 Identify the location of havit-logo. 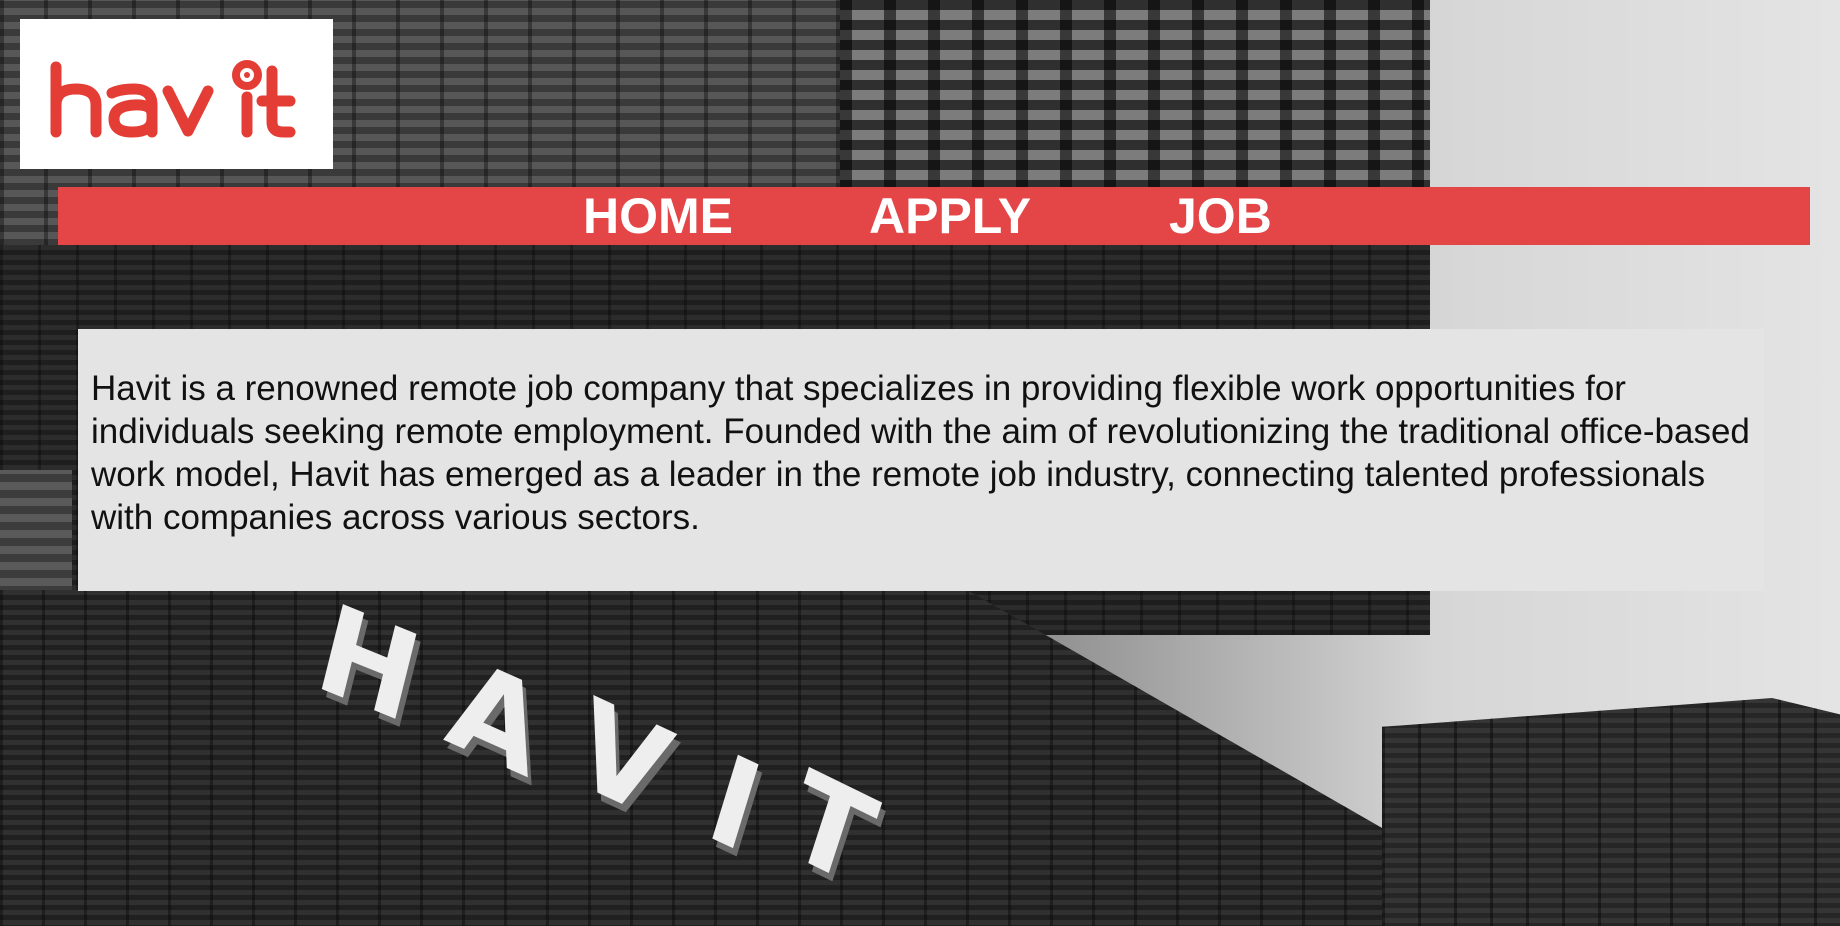
(176, 94).